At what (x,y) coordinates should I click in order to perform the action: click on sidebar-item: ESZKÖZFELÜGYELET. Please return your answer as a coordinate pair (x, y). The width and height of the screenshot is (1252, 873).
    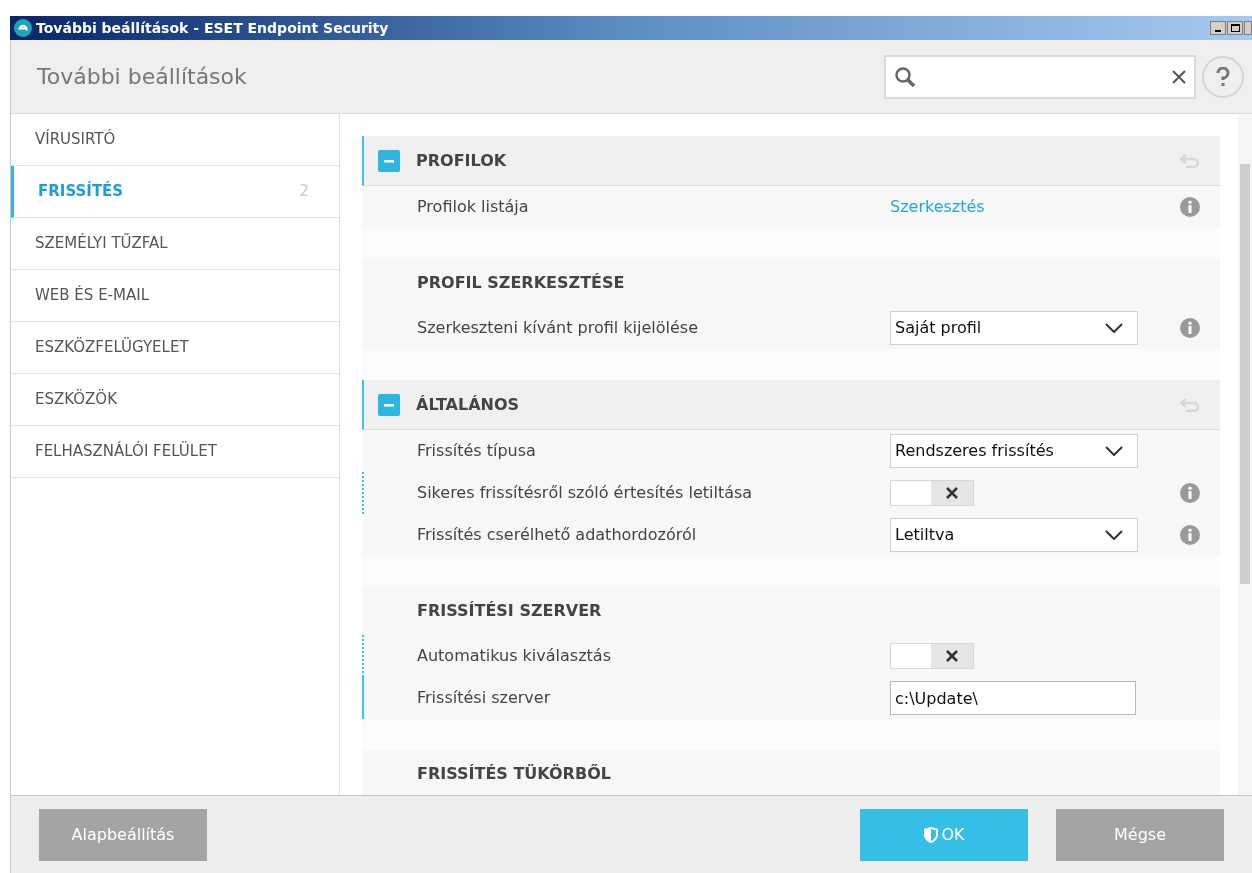
    Looking at the image, I should click on (175, 348).